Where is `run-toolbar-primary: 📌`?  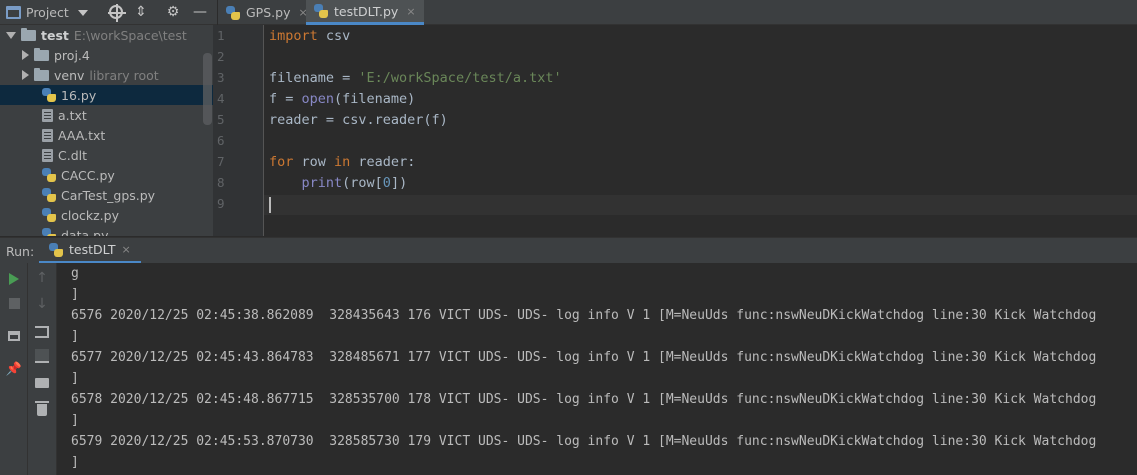 run-toolbar-primary: 📌 is located at coordinates (14, 369).